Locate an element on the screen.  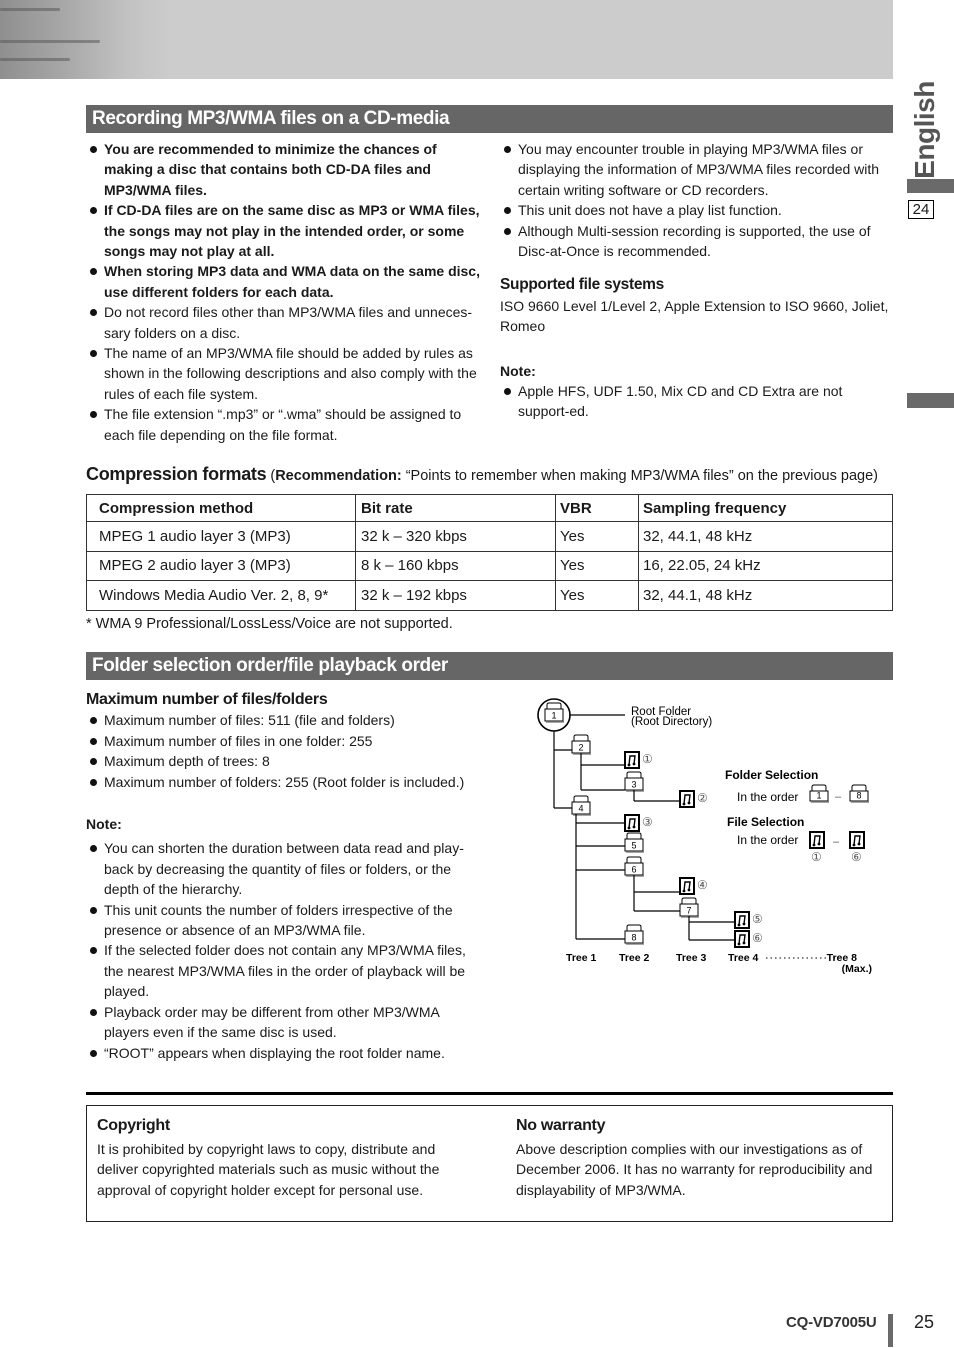
language-label: English is located at coordinates (924, 130).